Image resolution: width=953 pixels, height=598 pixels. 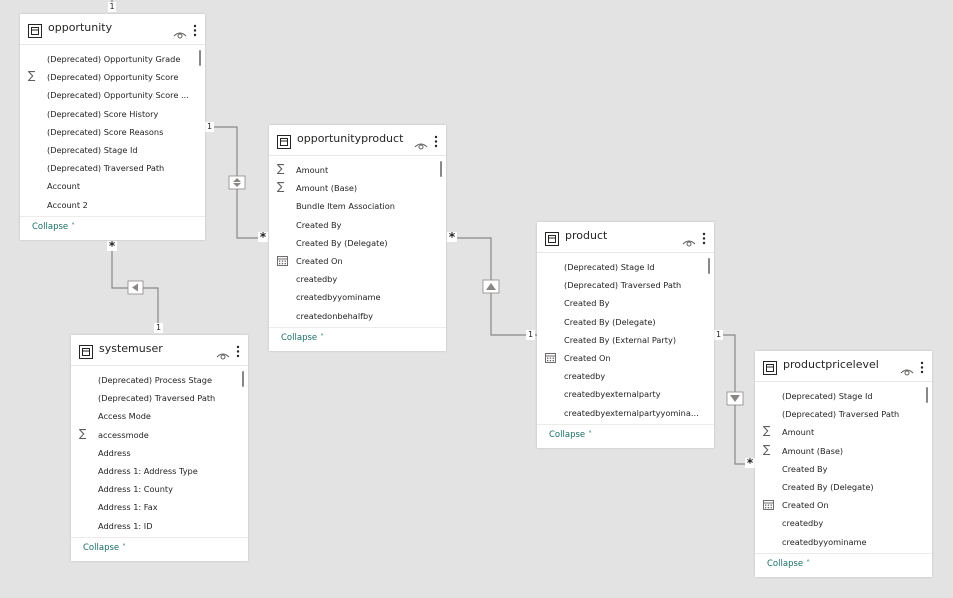 I want to click on field-item: (Deprecated) Score Reasons, so click(x=112, y=132).